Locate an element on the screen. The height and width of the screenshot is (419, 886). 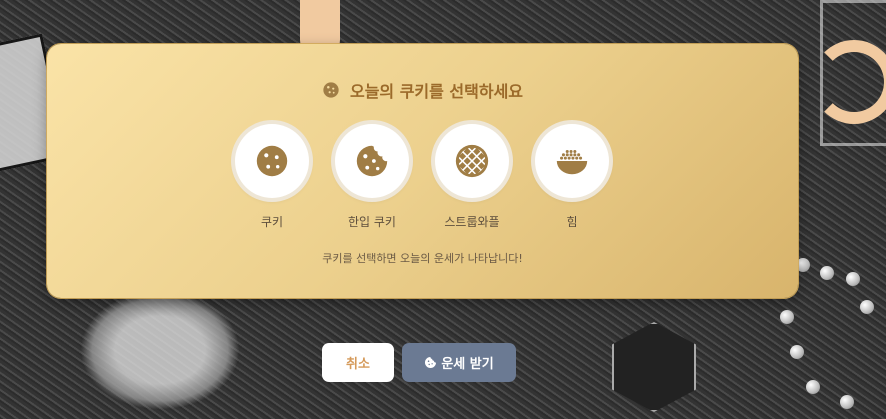
background-letter-shape is located at coordinates (849, 82).